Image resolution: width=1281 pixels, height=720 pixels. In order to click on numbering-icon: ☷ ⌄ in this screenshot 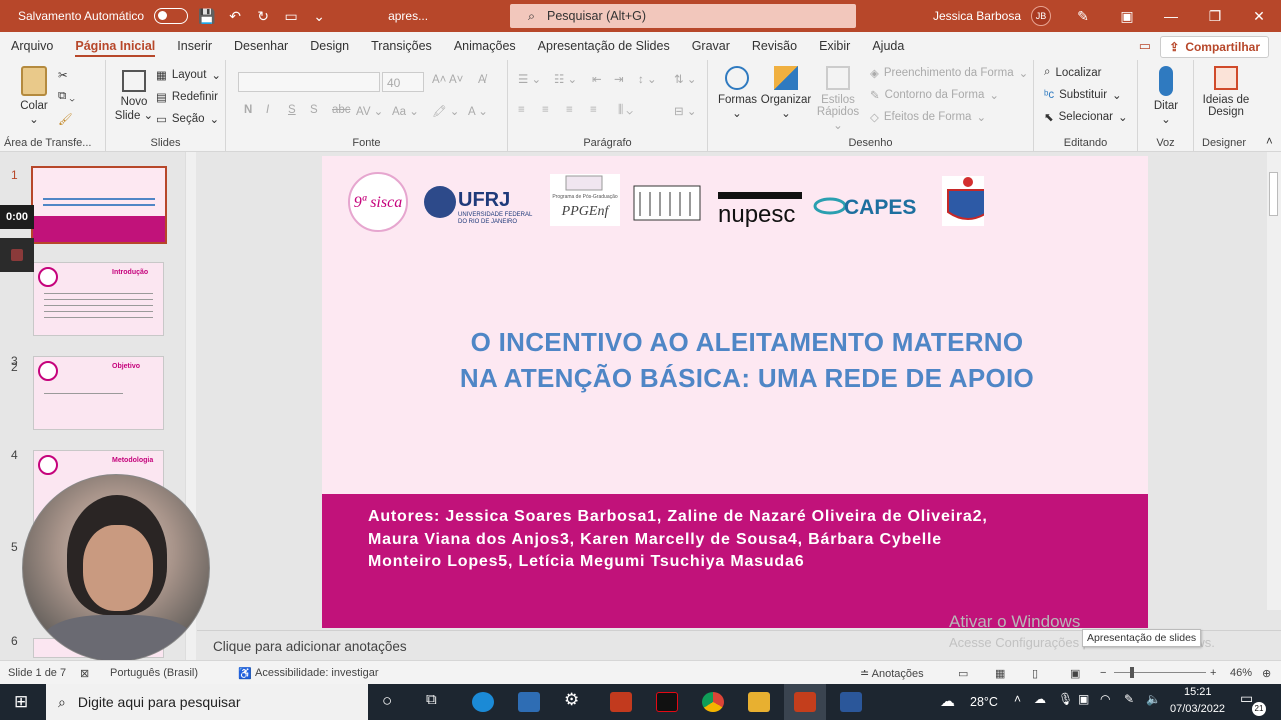, I will do `click(565, 79)`.